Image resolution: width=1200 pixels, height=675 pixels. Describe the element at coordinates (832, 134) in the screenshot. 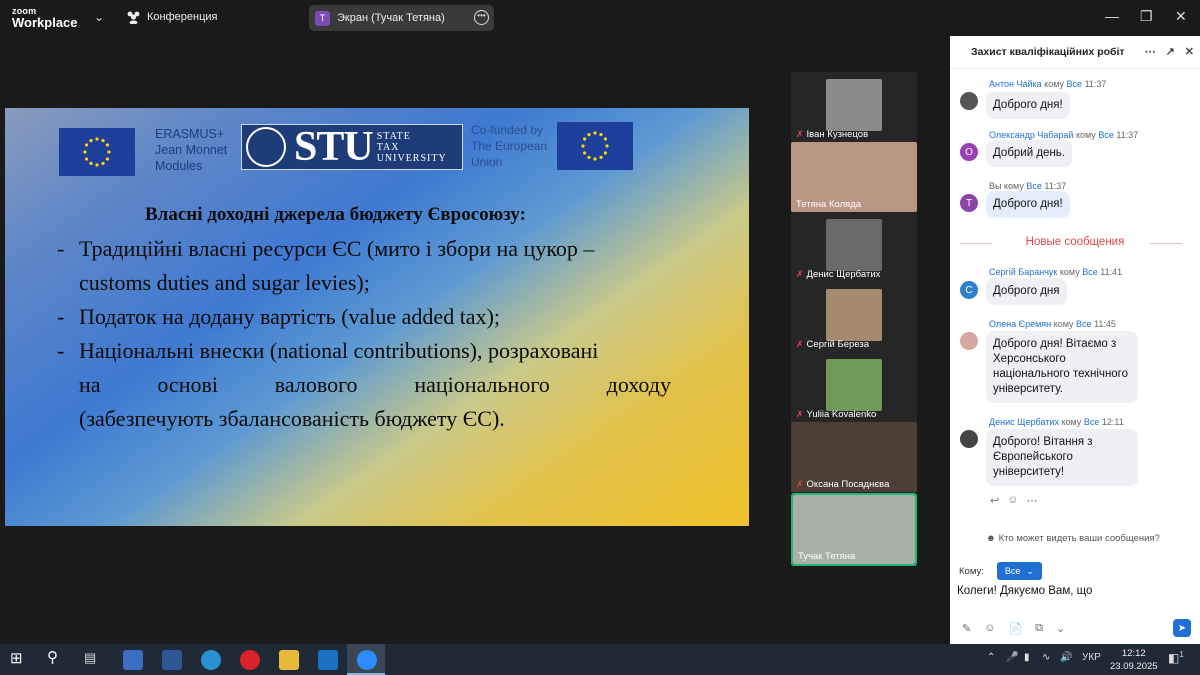

I see `participant-name: ✗ Іван Кузнецов` at that location.